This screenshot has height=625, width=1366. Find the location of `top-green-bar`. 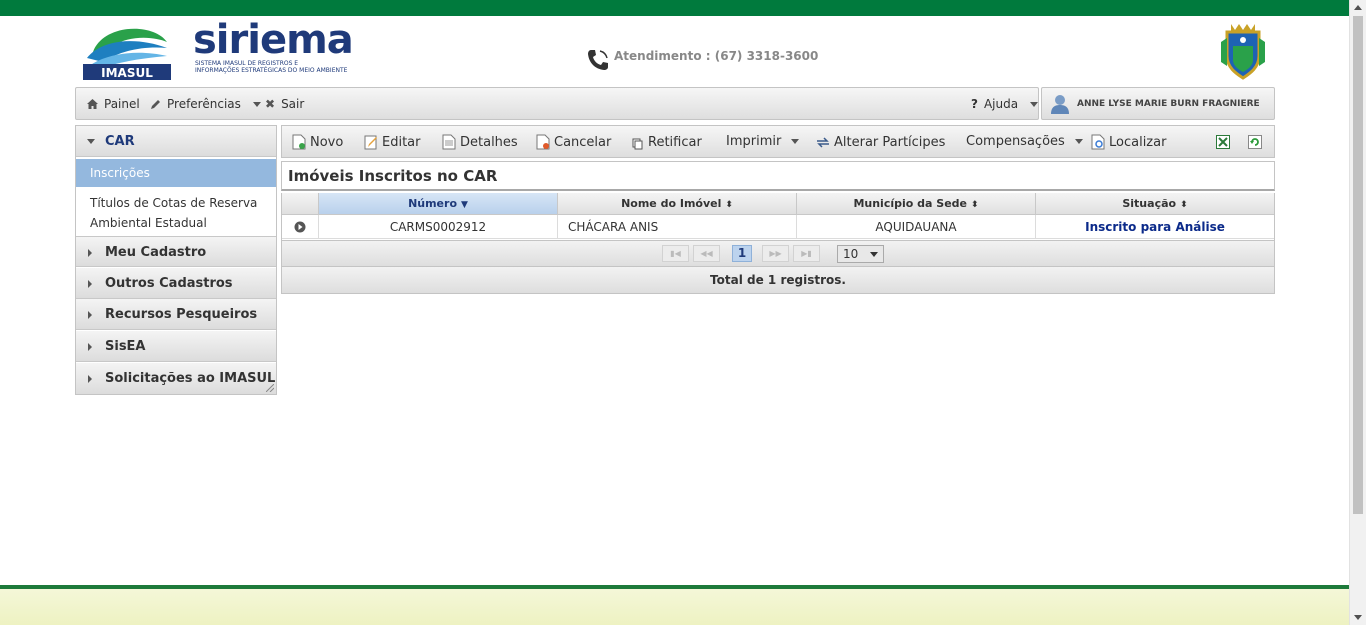

top-green-bar is located at coordinates (674, 8).